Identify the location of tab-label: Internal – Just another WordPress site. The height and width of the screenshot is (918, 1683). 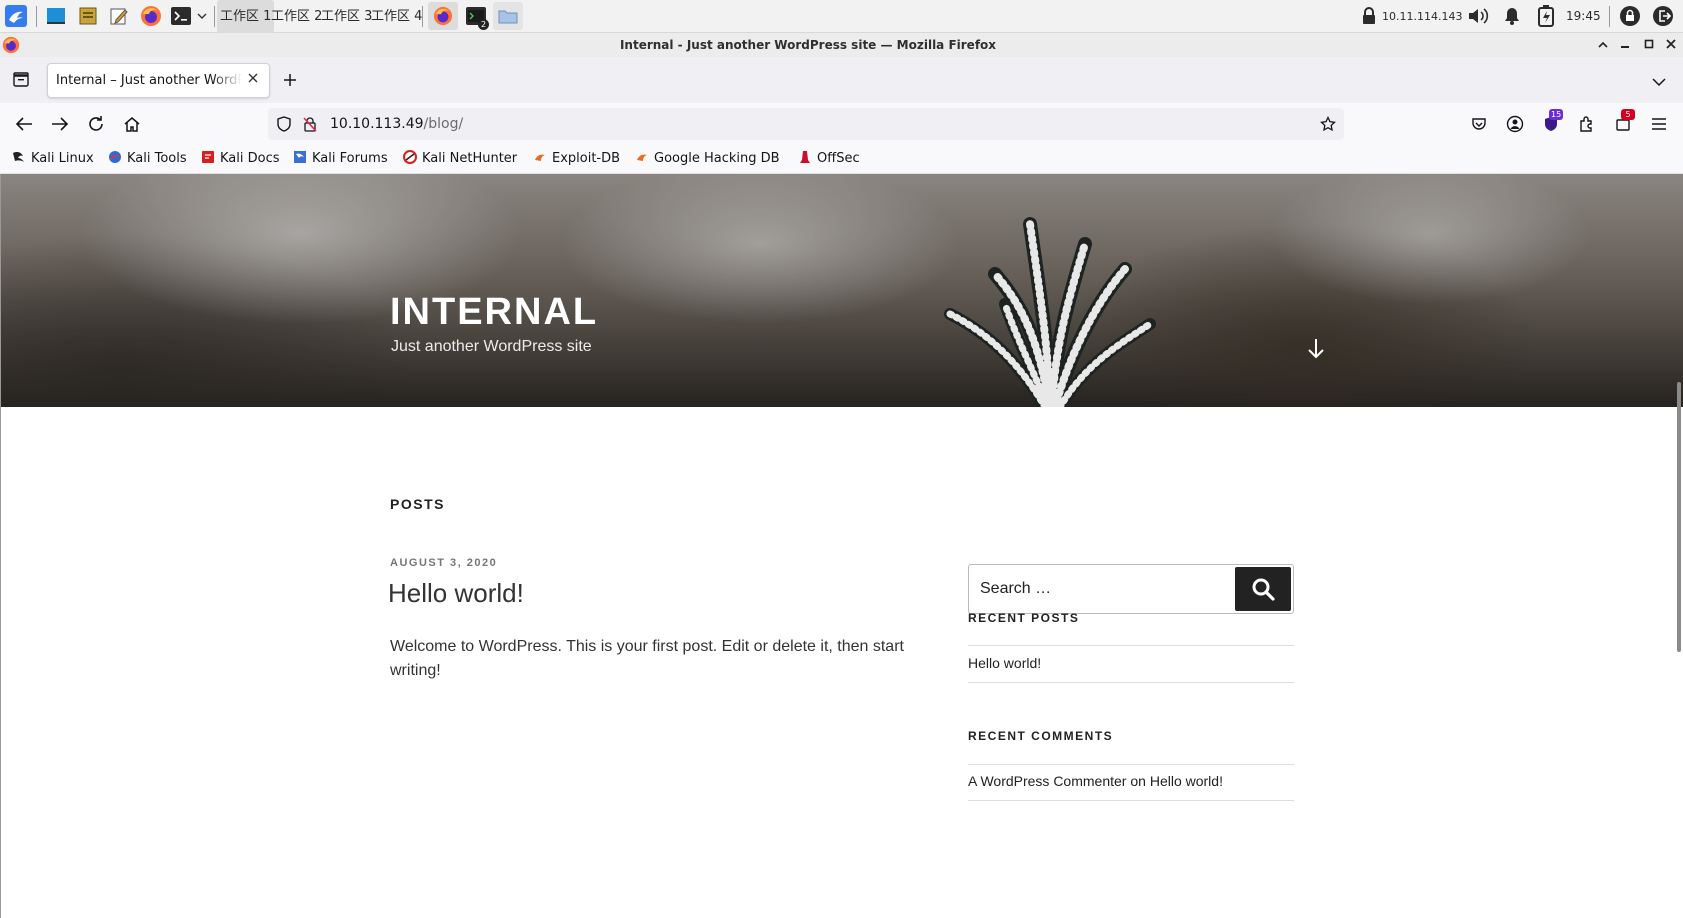
(149, 80).